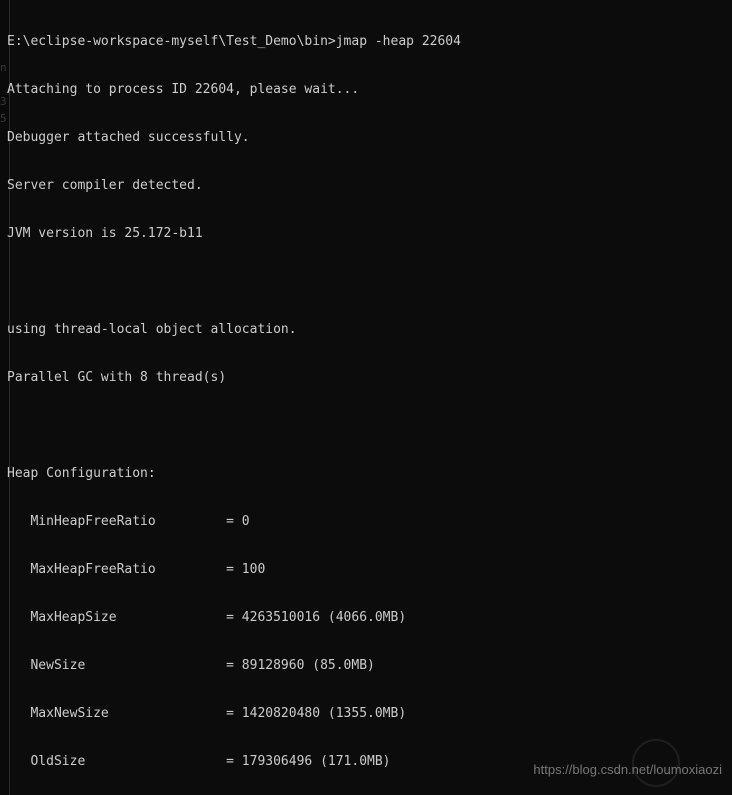 The height and width of the screenshot is (795, 732). What do you see at coordinates (3, 67) in the screenshot?
I see `edge-glyph-1: n` at bounding box center [3, 67].